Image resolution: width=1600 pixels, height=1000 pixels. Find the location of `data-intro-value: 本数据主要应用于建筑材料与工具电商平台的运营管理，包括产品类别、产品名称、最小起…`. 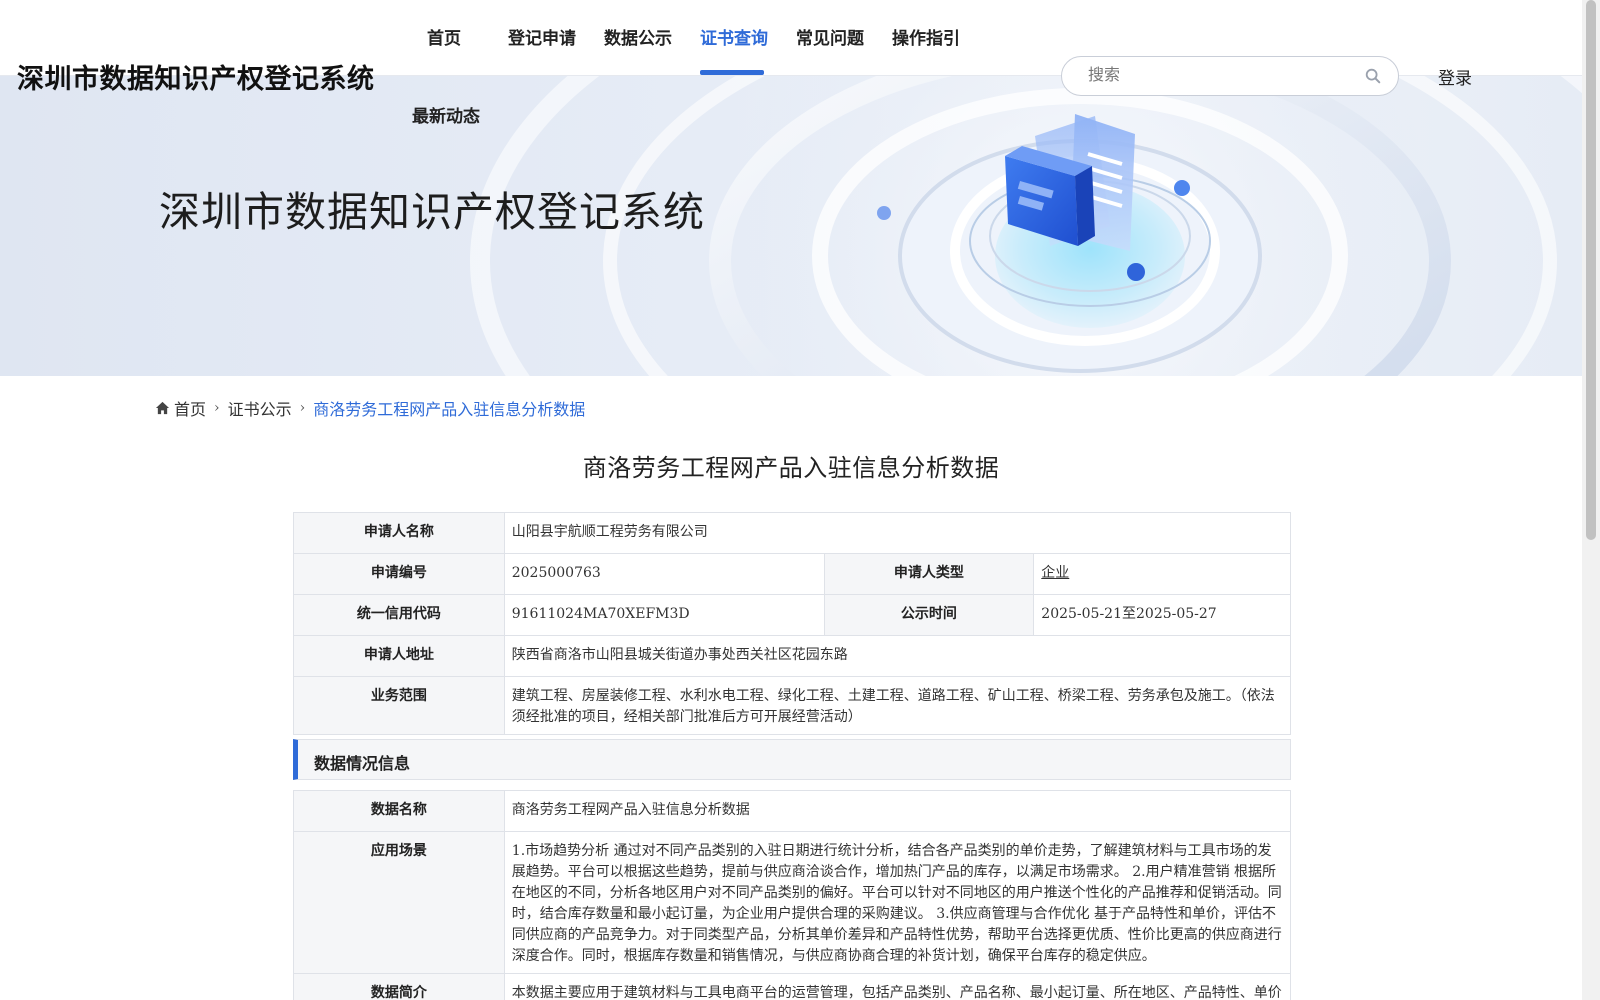

data-intro-value: 本数据主要应用于建筑材料与工具电商平台的运营管理，包括产品类别、产品名称、最小起… is located at coordinates (897, 986).